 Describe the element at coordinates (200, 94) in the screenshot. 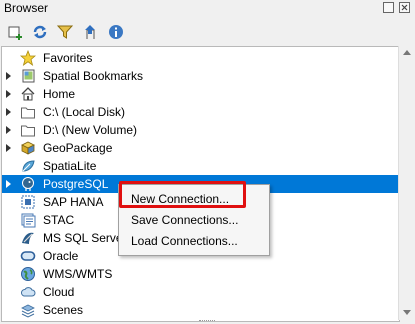

I see `tree-item-home: Home` at that location.